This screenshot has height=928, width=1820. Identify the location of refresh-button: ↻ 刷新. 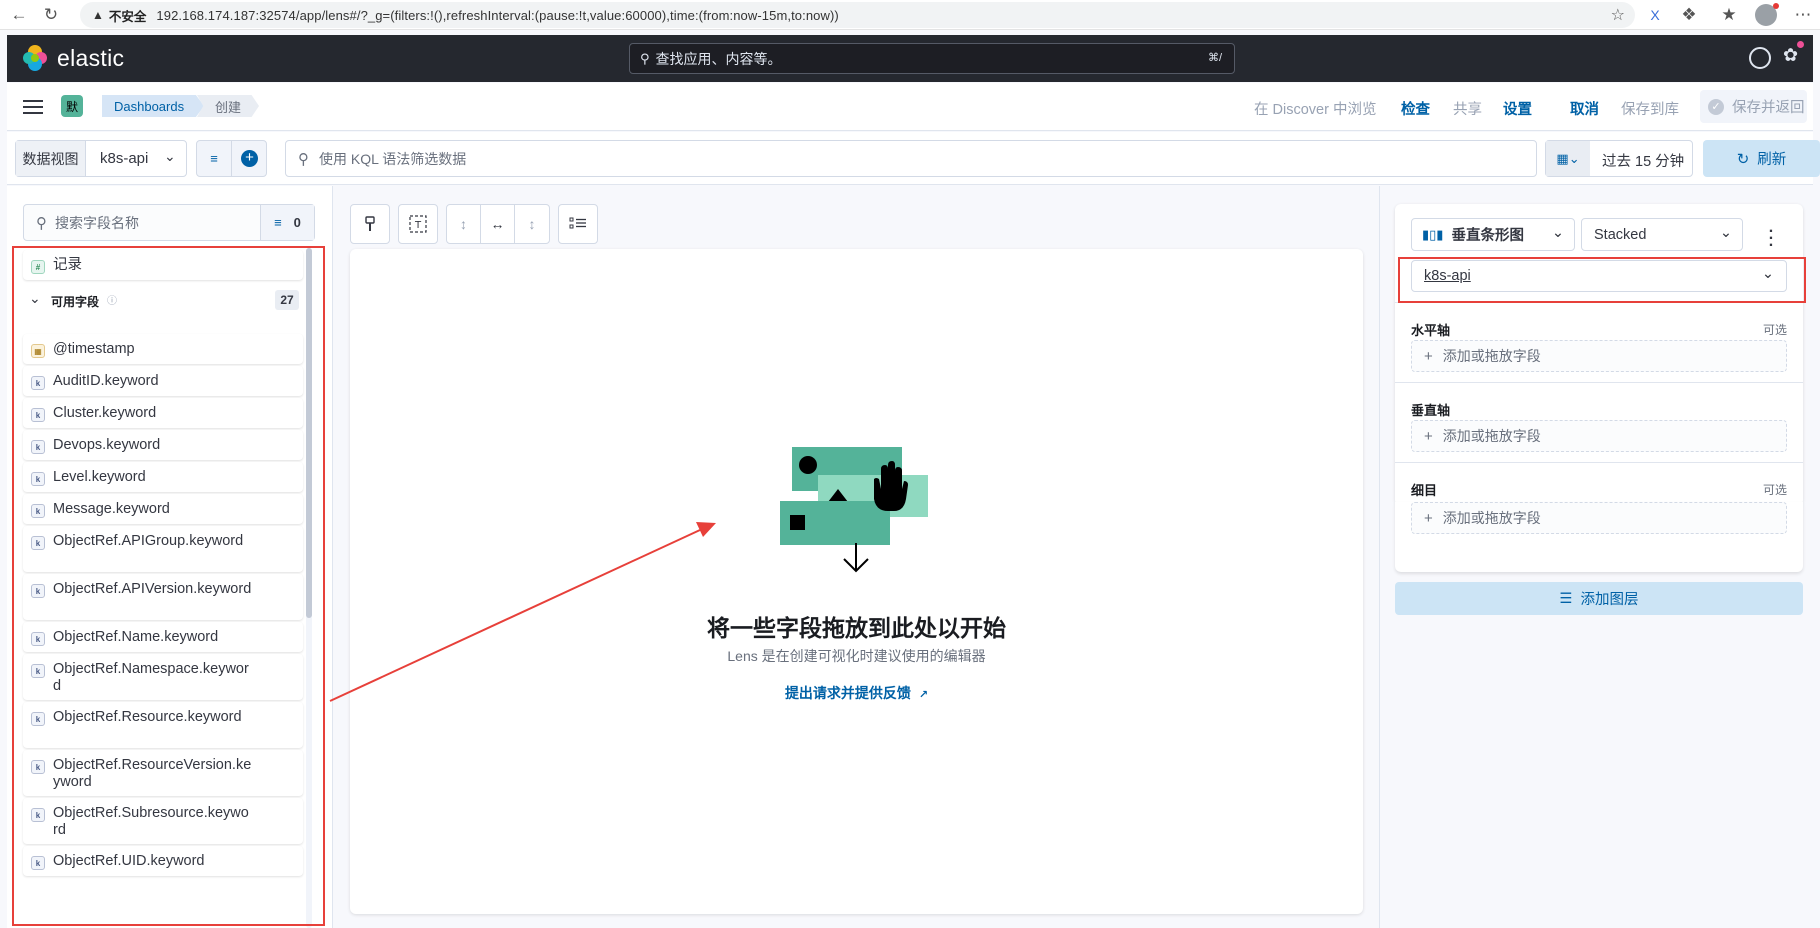
(1761, 158).